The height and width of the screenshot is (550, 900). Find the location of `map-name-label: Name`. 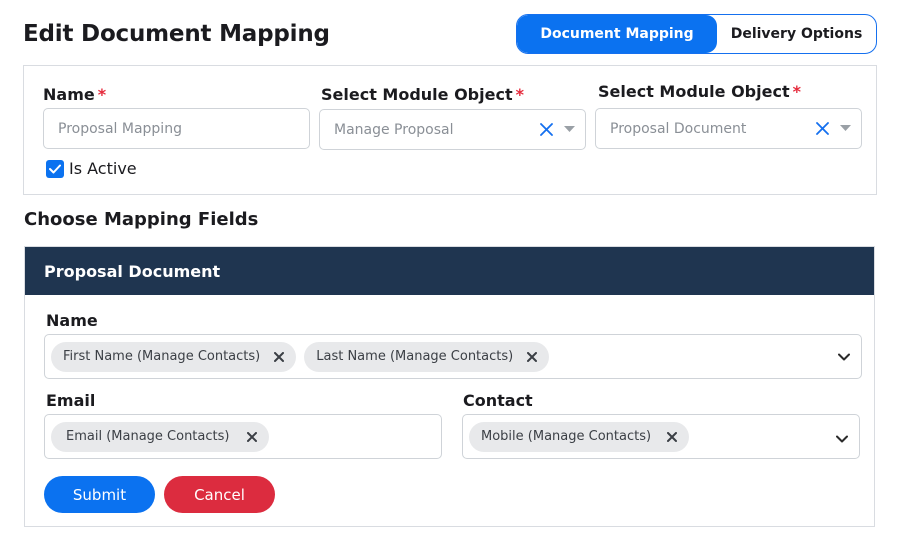

map-name-label: Name is located at coordinates (72, 320).